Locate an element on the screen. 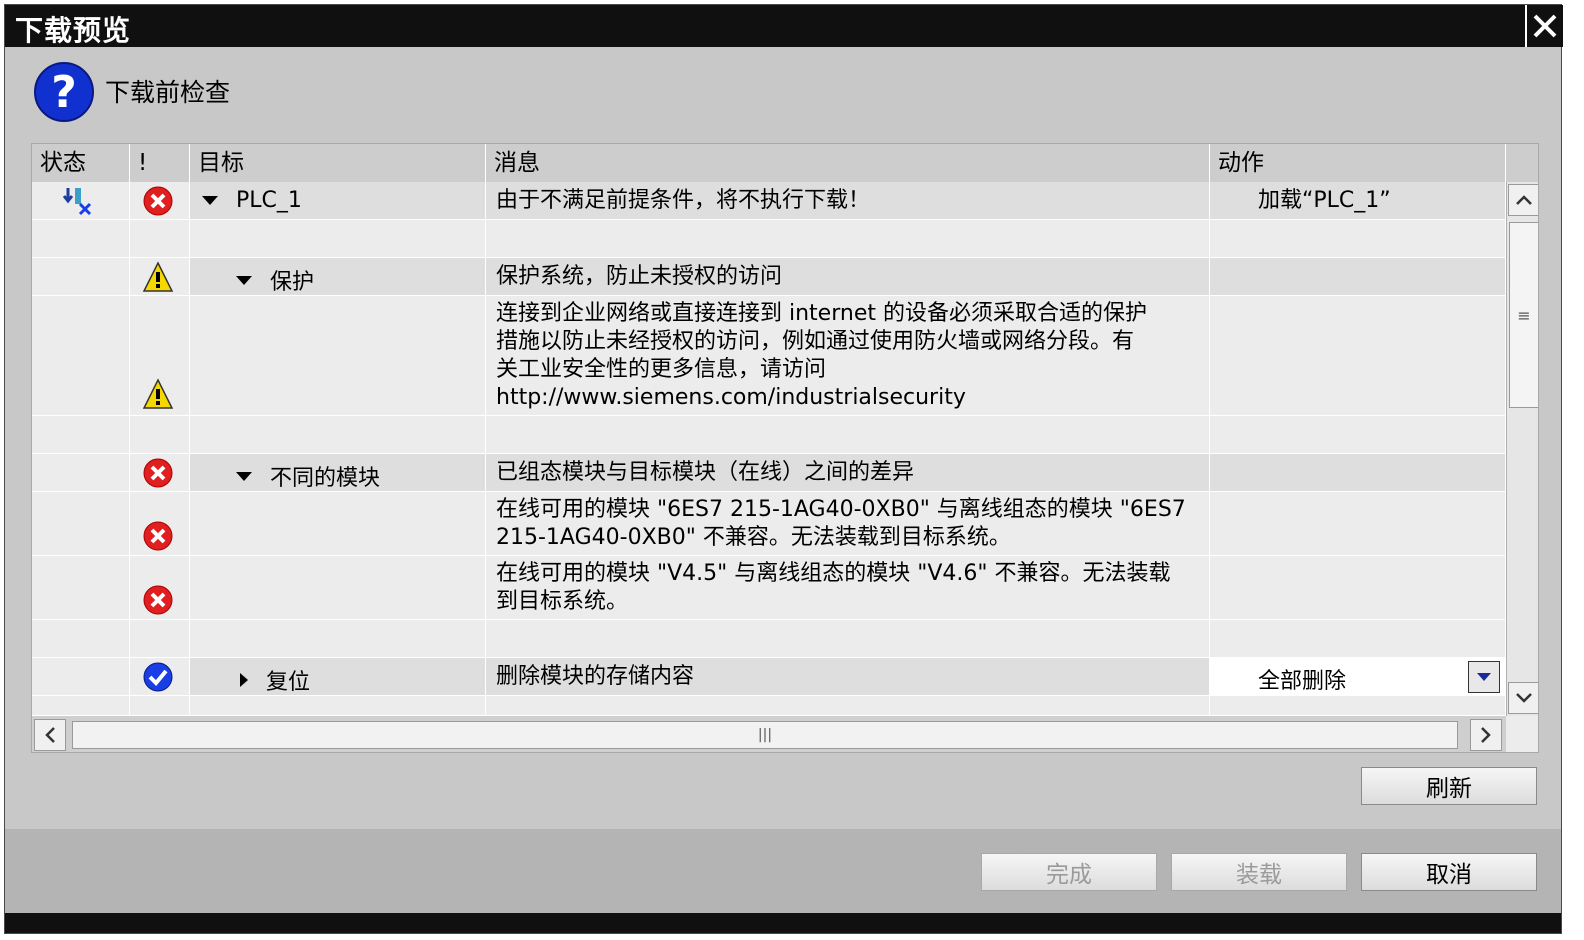  scroll-up-button is located at coordinates (1523, 200).